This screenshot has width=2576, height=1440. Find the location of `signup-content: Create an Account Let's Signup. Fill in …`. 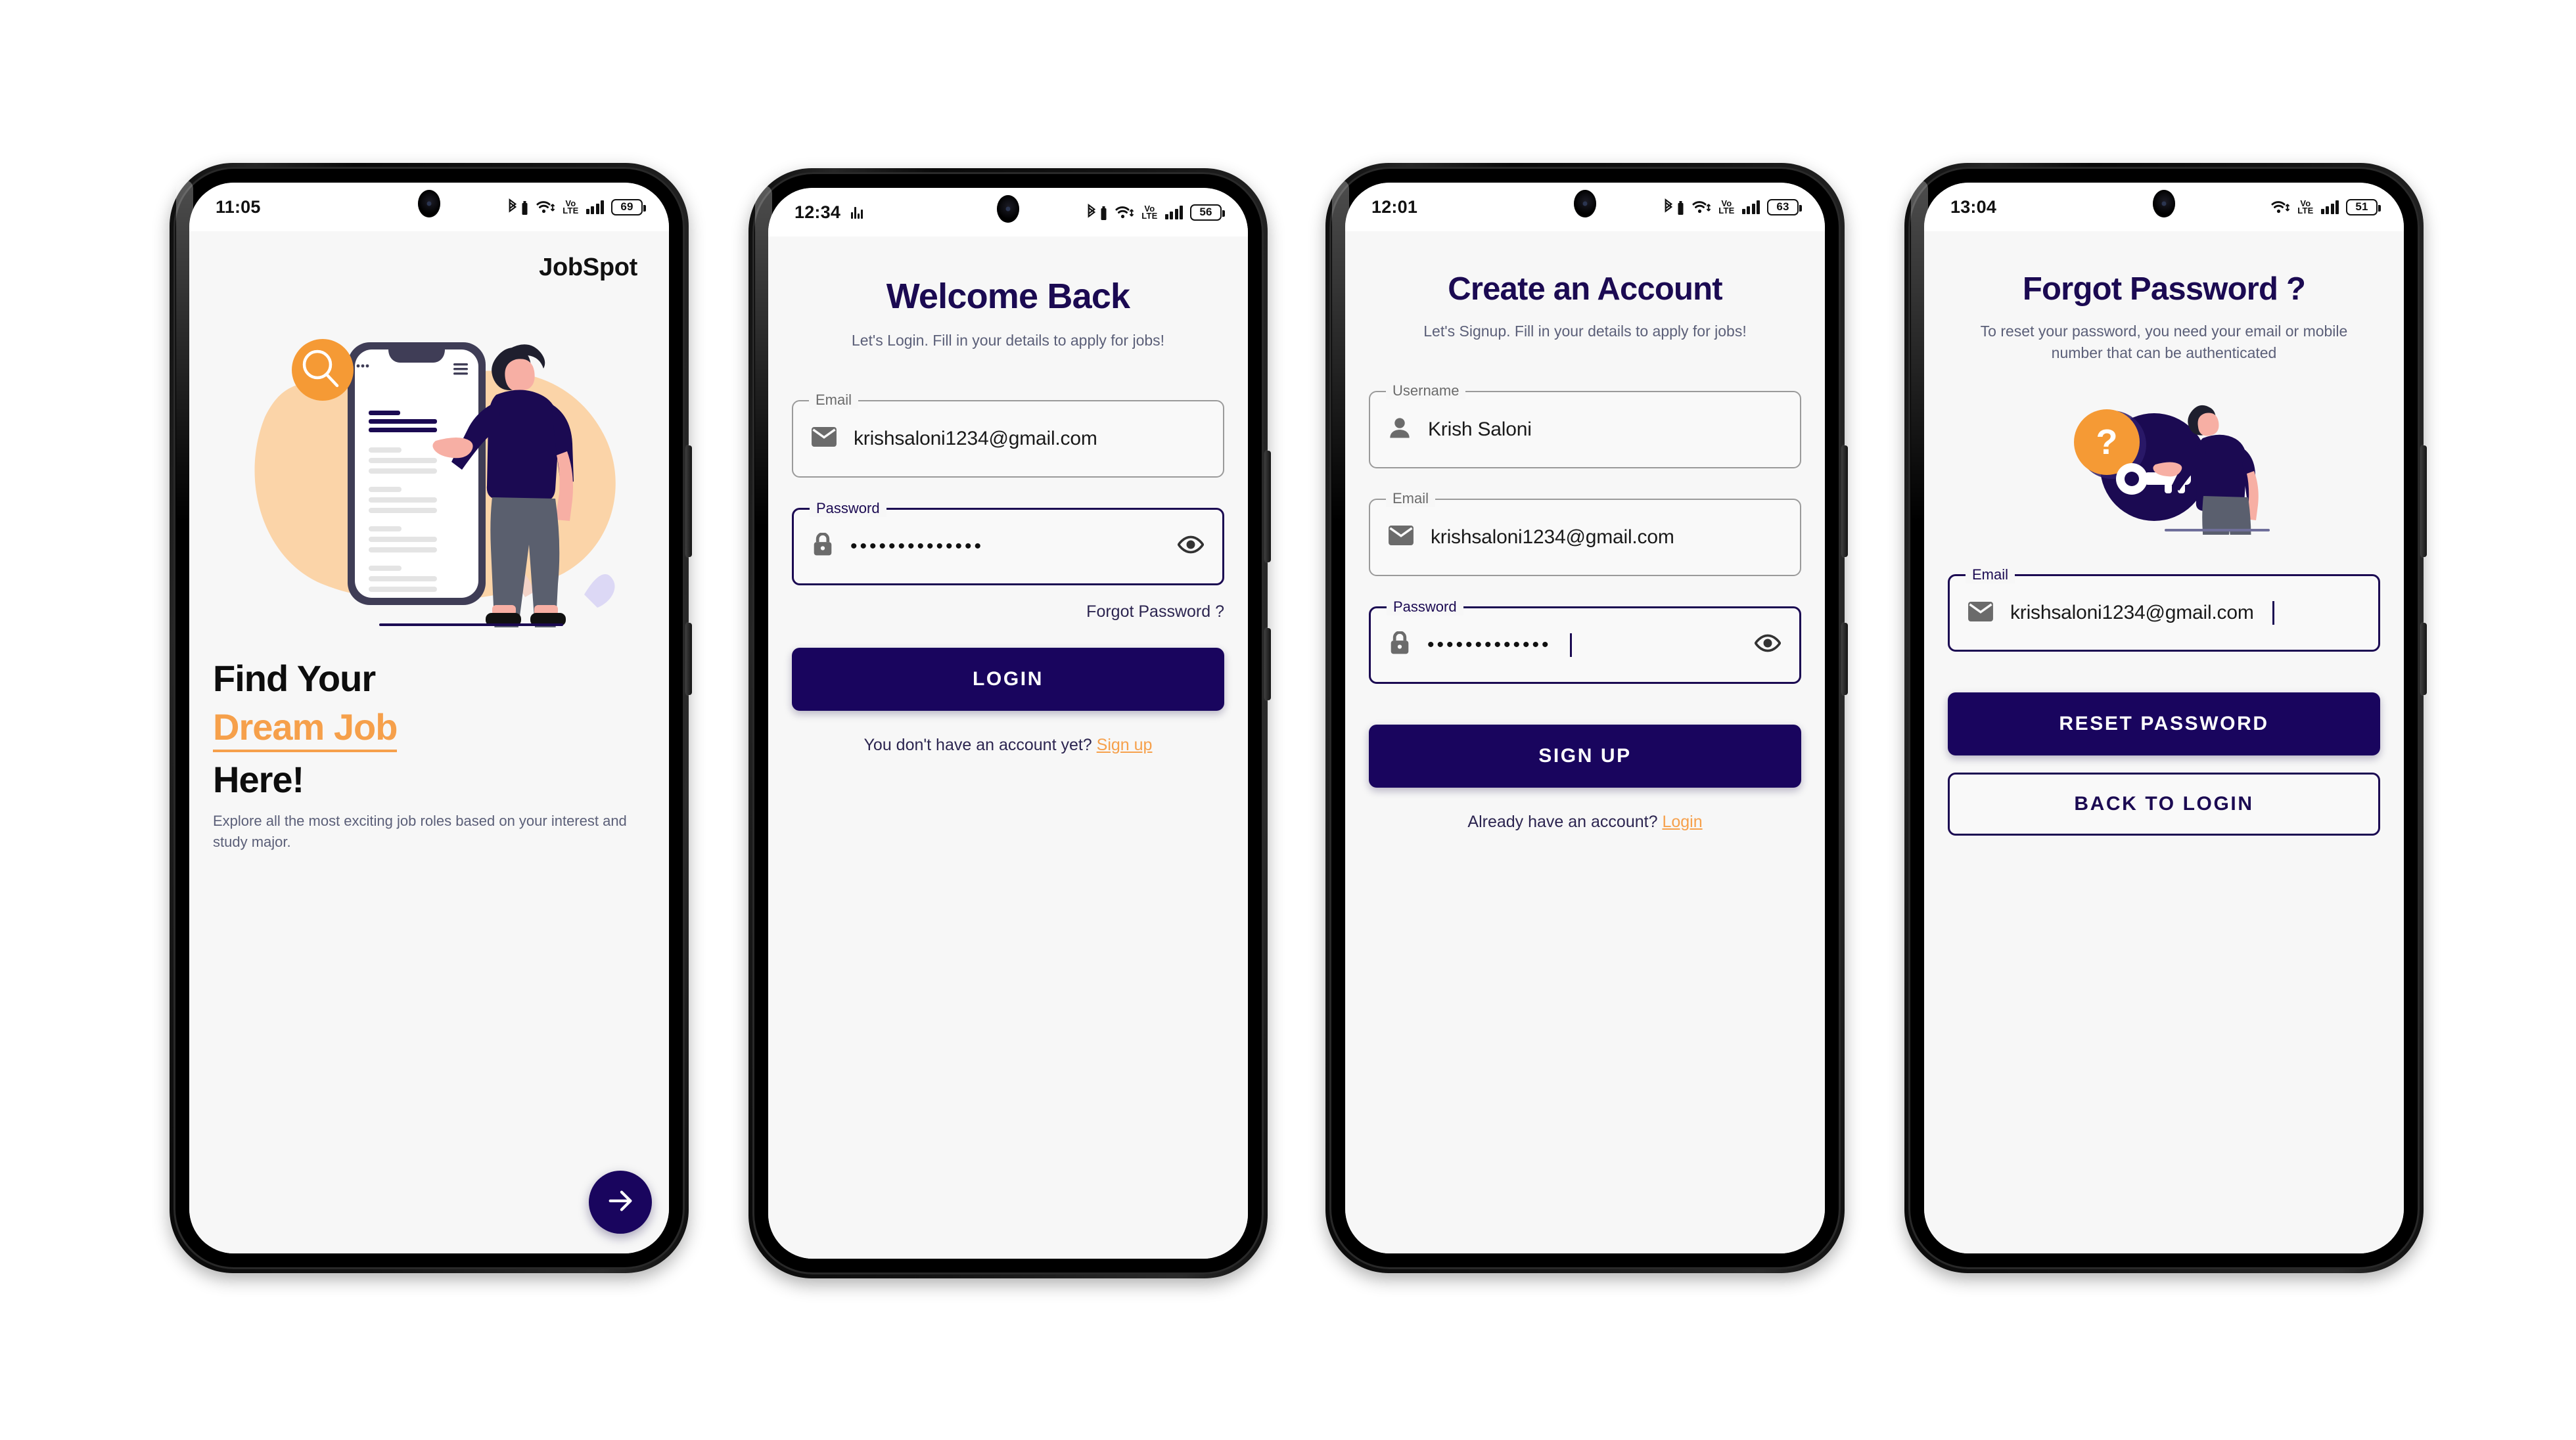

signup-content: Create an Account Let's Signup. Fill in … is located at coordinates (1585, 742).